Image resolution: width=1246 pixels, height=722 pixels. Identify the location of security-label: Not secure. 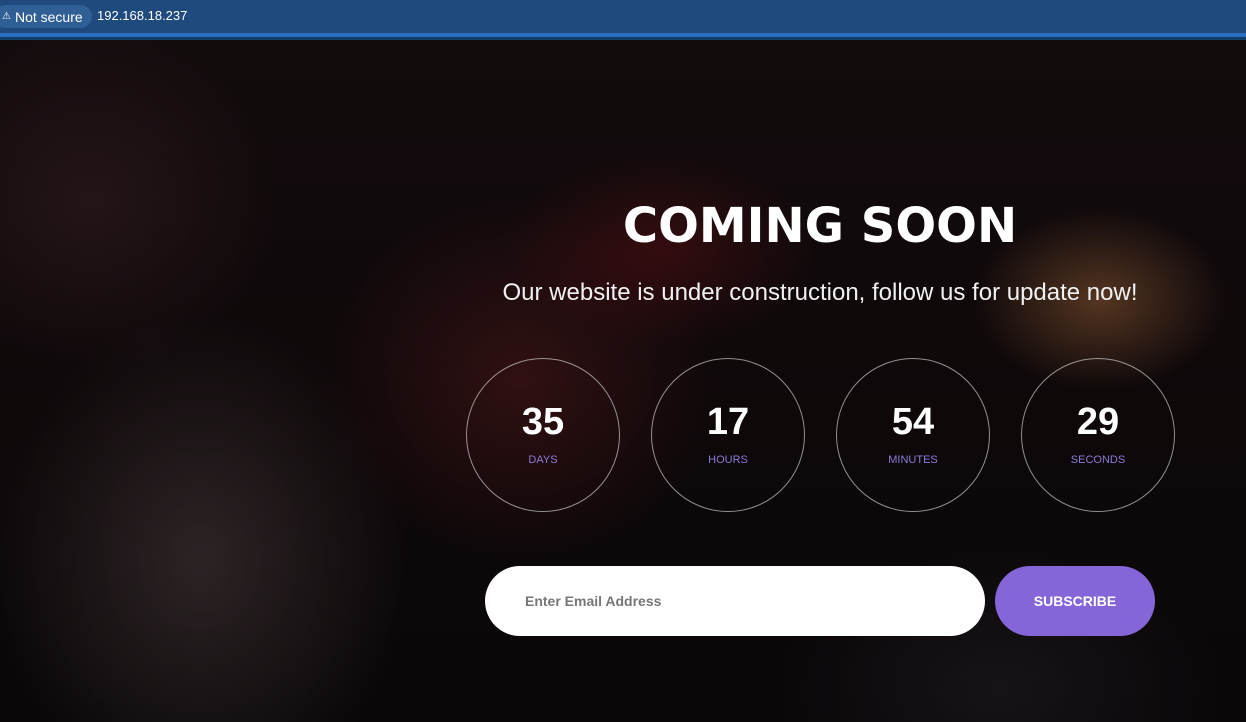
(48, 16).